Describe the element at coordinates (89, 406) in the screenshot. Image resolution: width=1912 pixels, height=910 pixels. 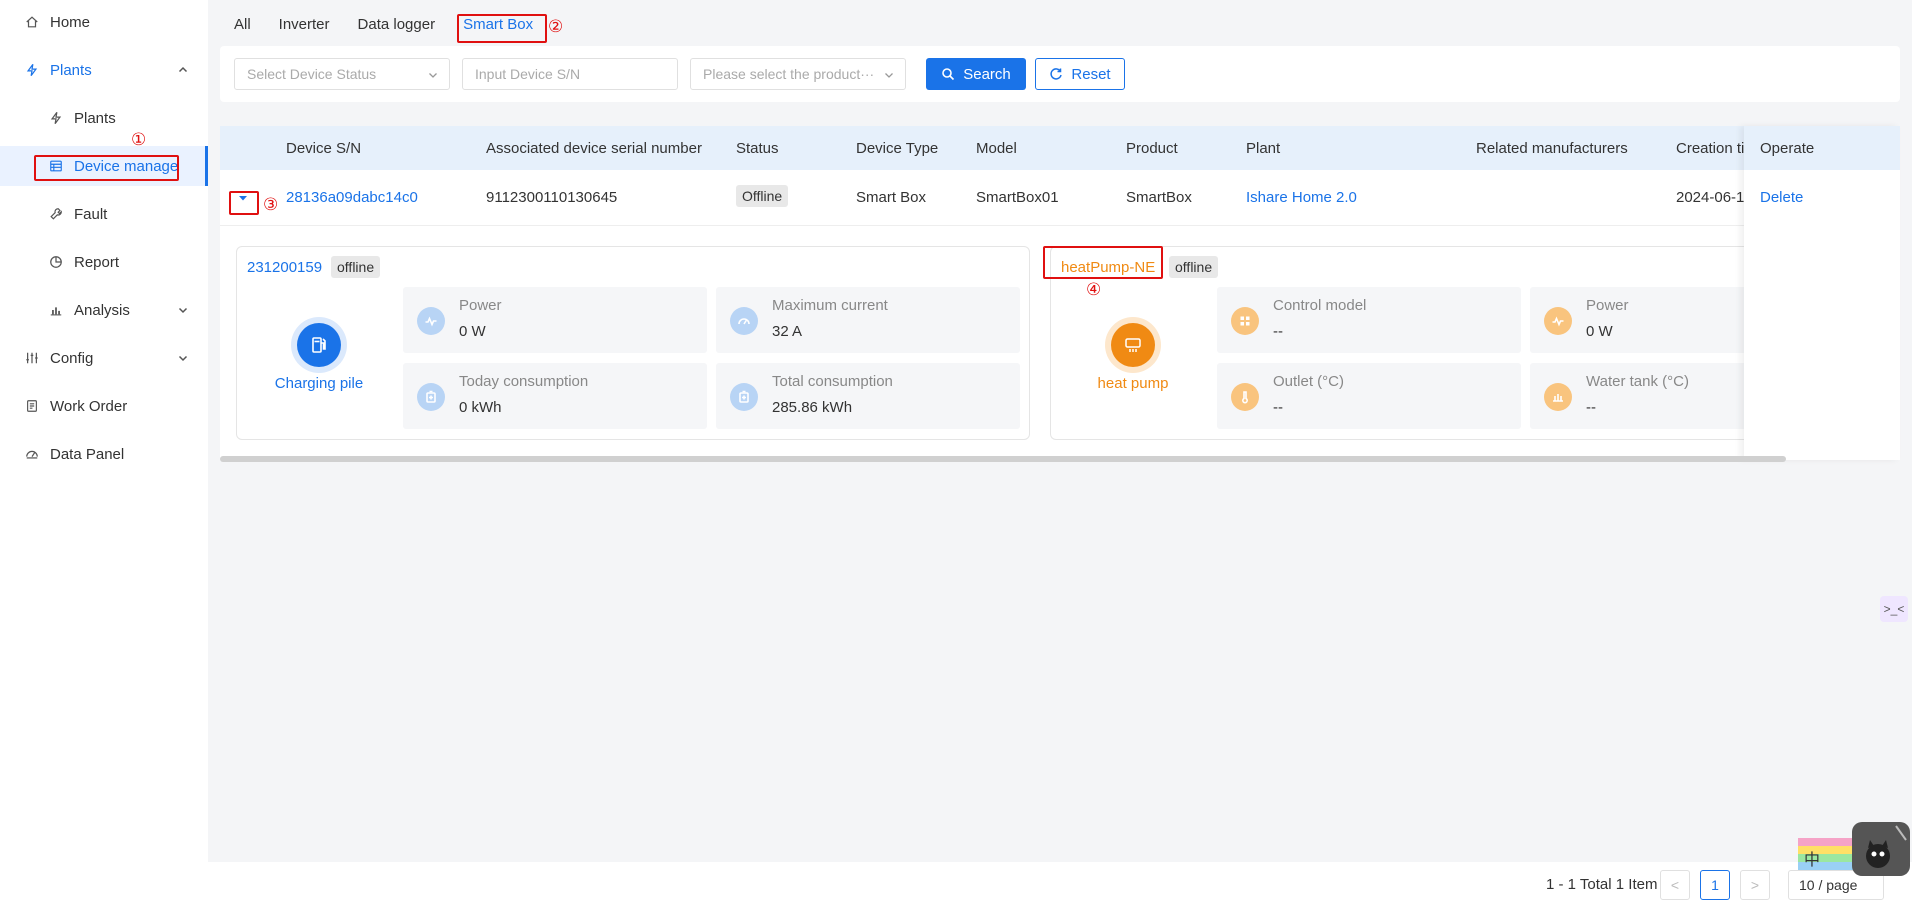
I see `sidebar-item-label: Work Order` at that location.